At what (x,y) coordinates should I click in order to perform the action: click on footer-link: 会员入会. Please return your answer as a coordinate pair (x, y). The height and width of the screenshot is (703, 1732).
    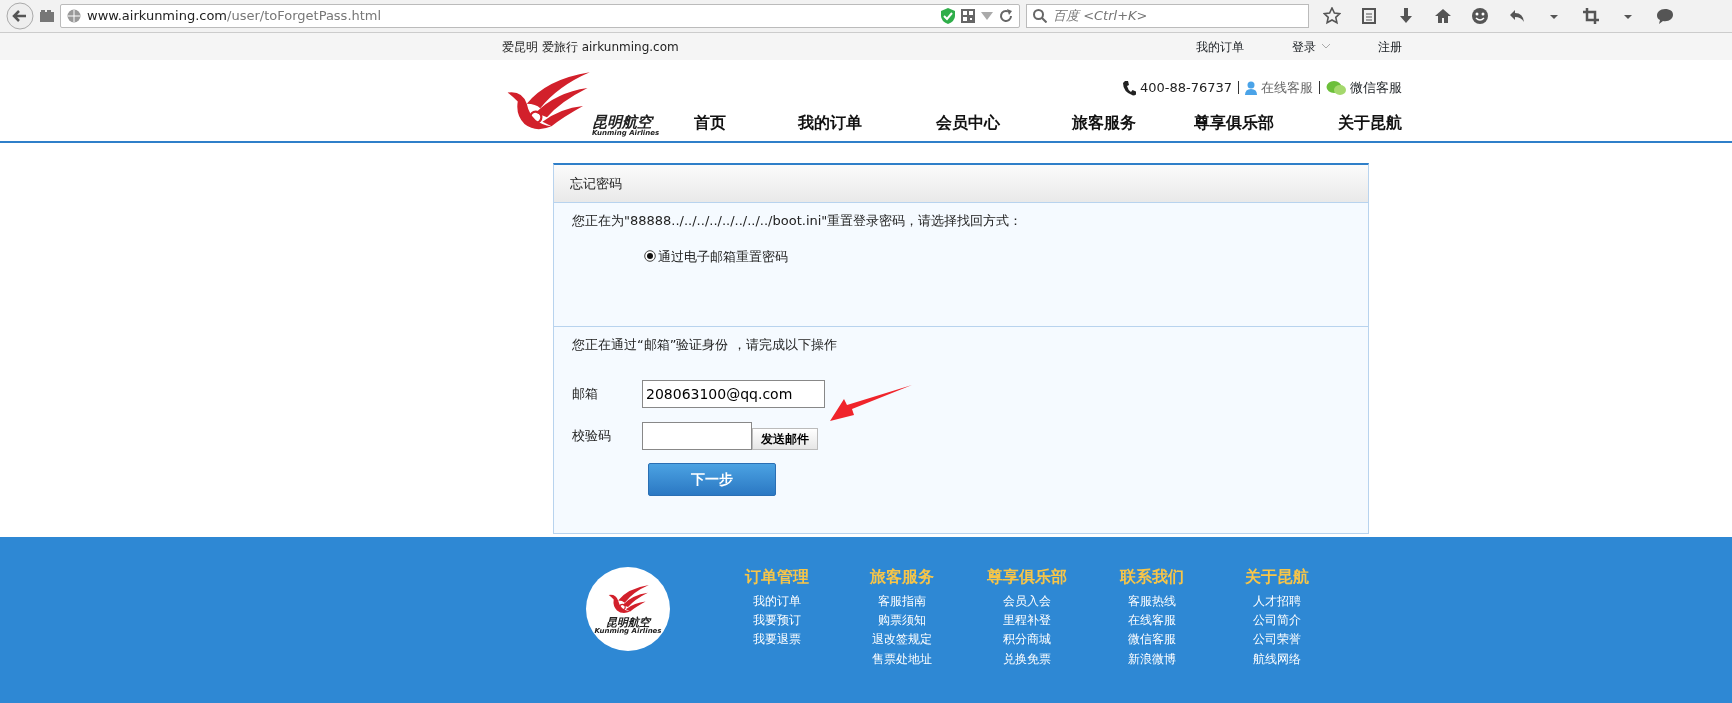
    Looking at the image, I should click on (1026, 602).